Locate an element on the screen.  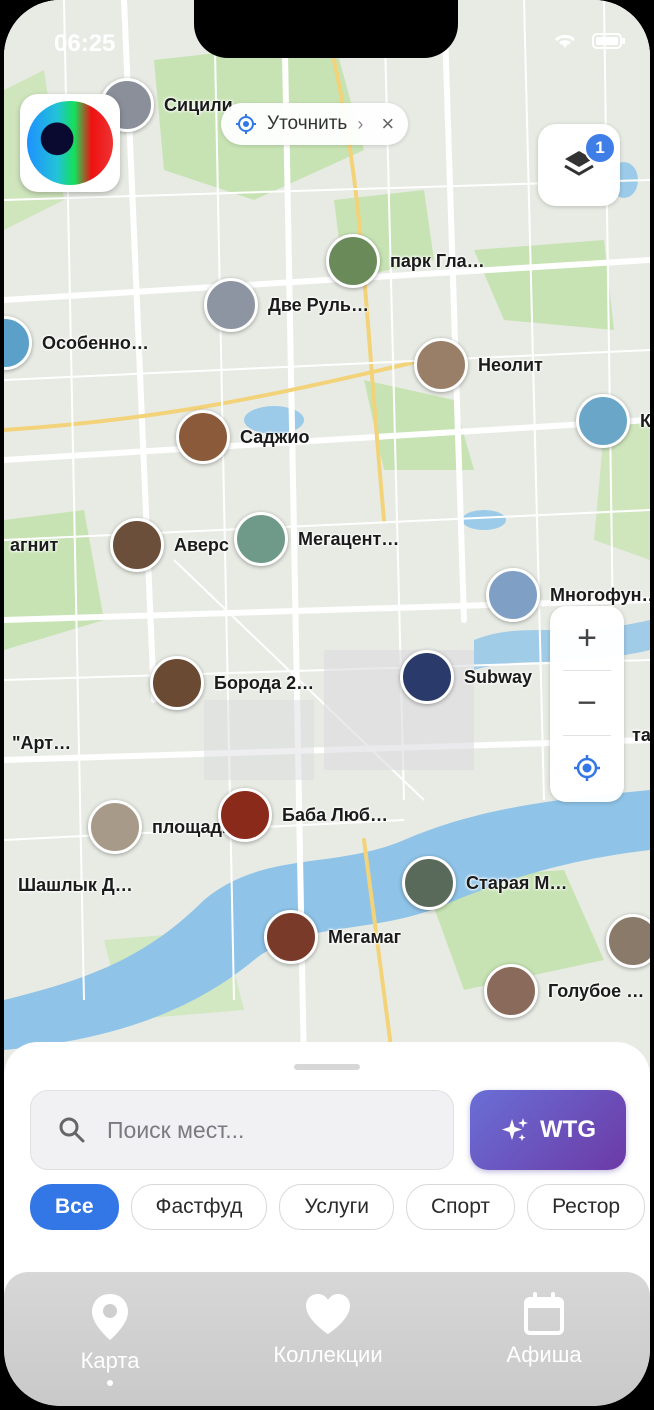
place-name: Subway is located at coordinates (498, 676).